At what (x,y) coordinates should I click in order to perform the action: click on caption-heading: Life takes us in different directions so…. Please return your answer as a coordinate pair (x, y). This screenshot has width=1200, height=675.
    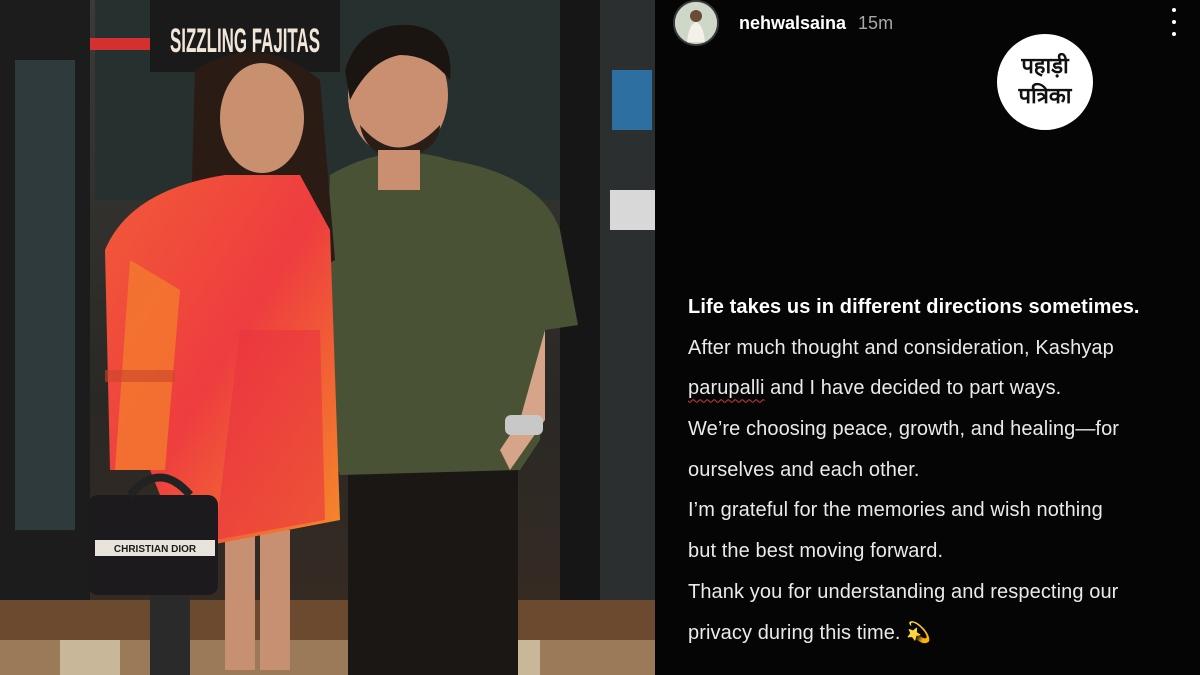
    Looking at the image, I should click on (914, 307).